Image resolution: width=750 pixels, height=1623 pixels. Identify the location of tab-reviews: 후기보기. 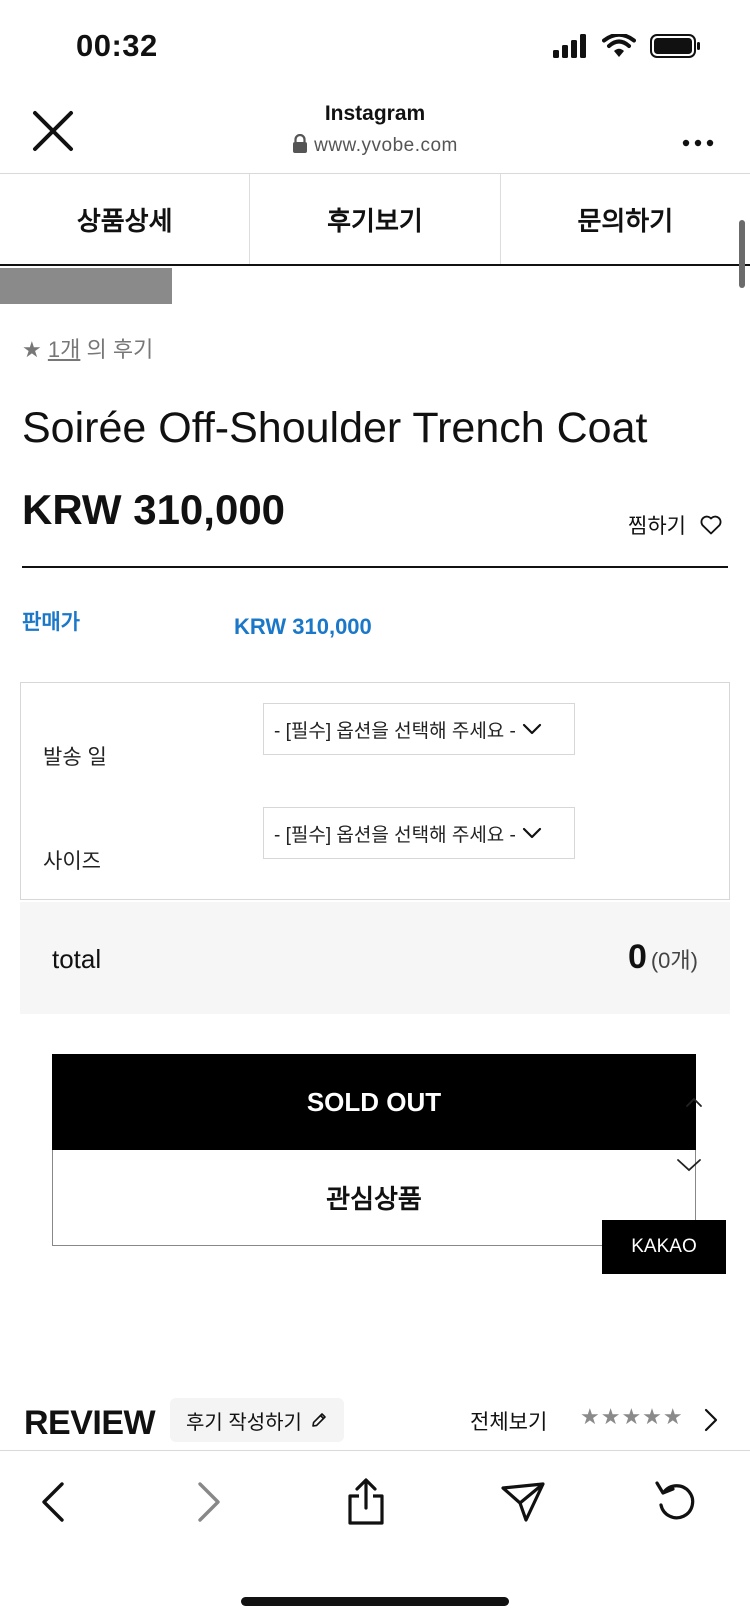
(375, 219).